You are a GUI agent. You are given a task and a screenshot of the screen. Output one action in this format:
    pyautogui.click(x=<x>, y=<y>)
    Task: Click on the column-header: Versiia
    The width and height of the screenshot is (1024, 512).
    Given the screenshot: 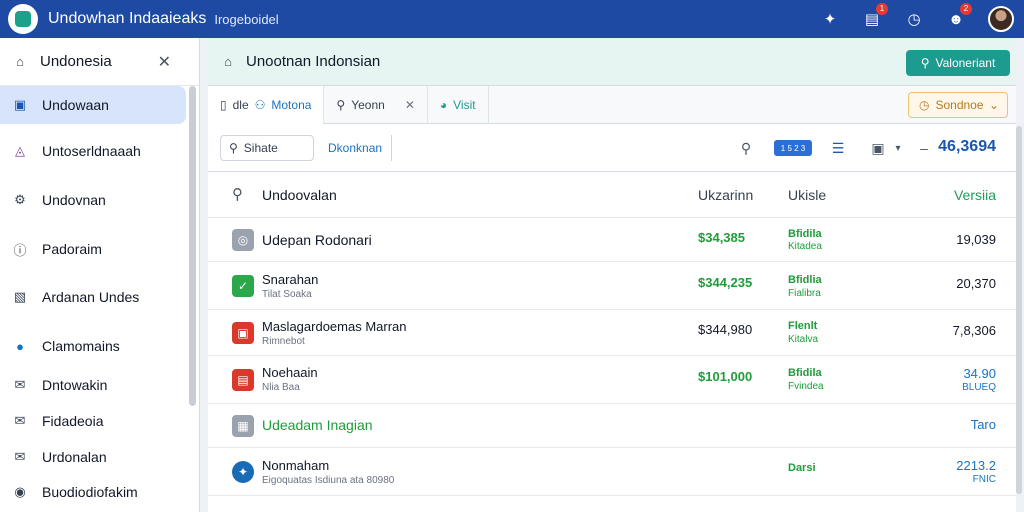 What is the action you would take?
    pyautogui.click(x=975, y=195)
    